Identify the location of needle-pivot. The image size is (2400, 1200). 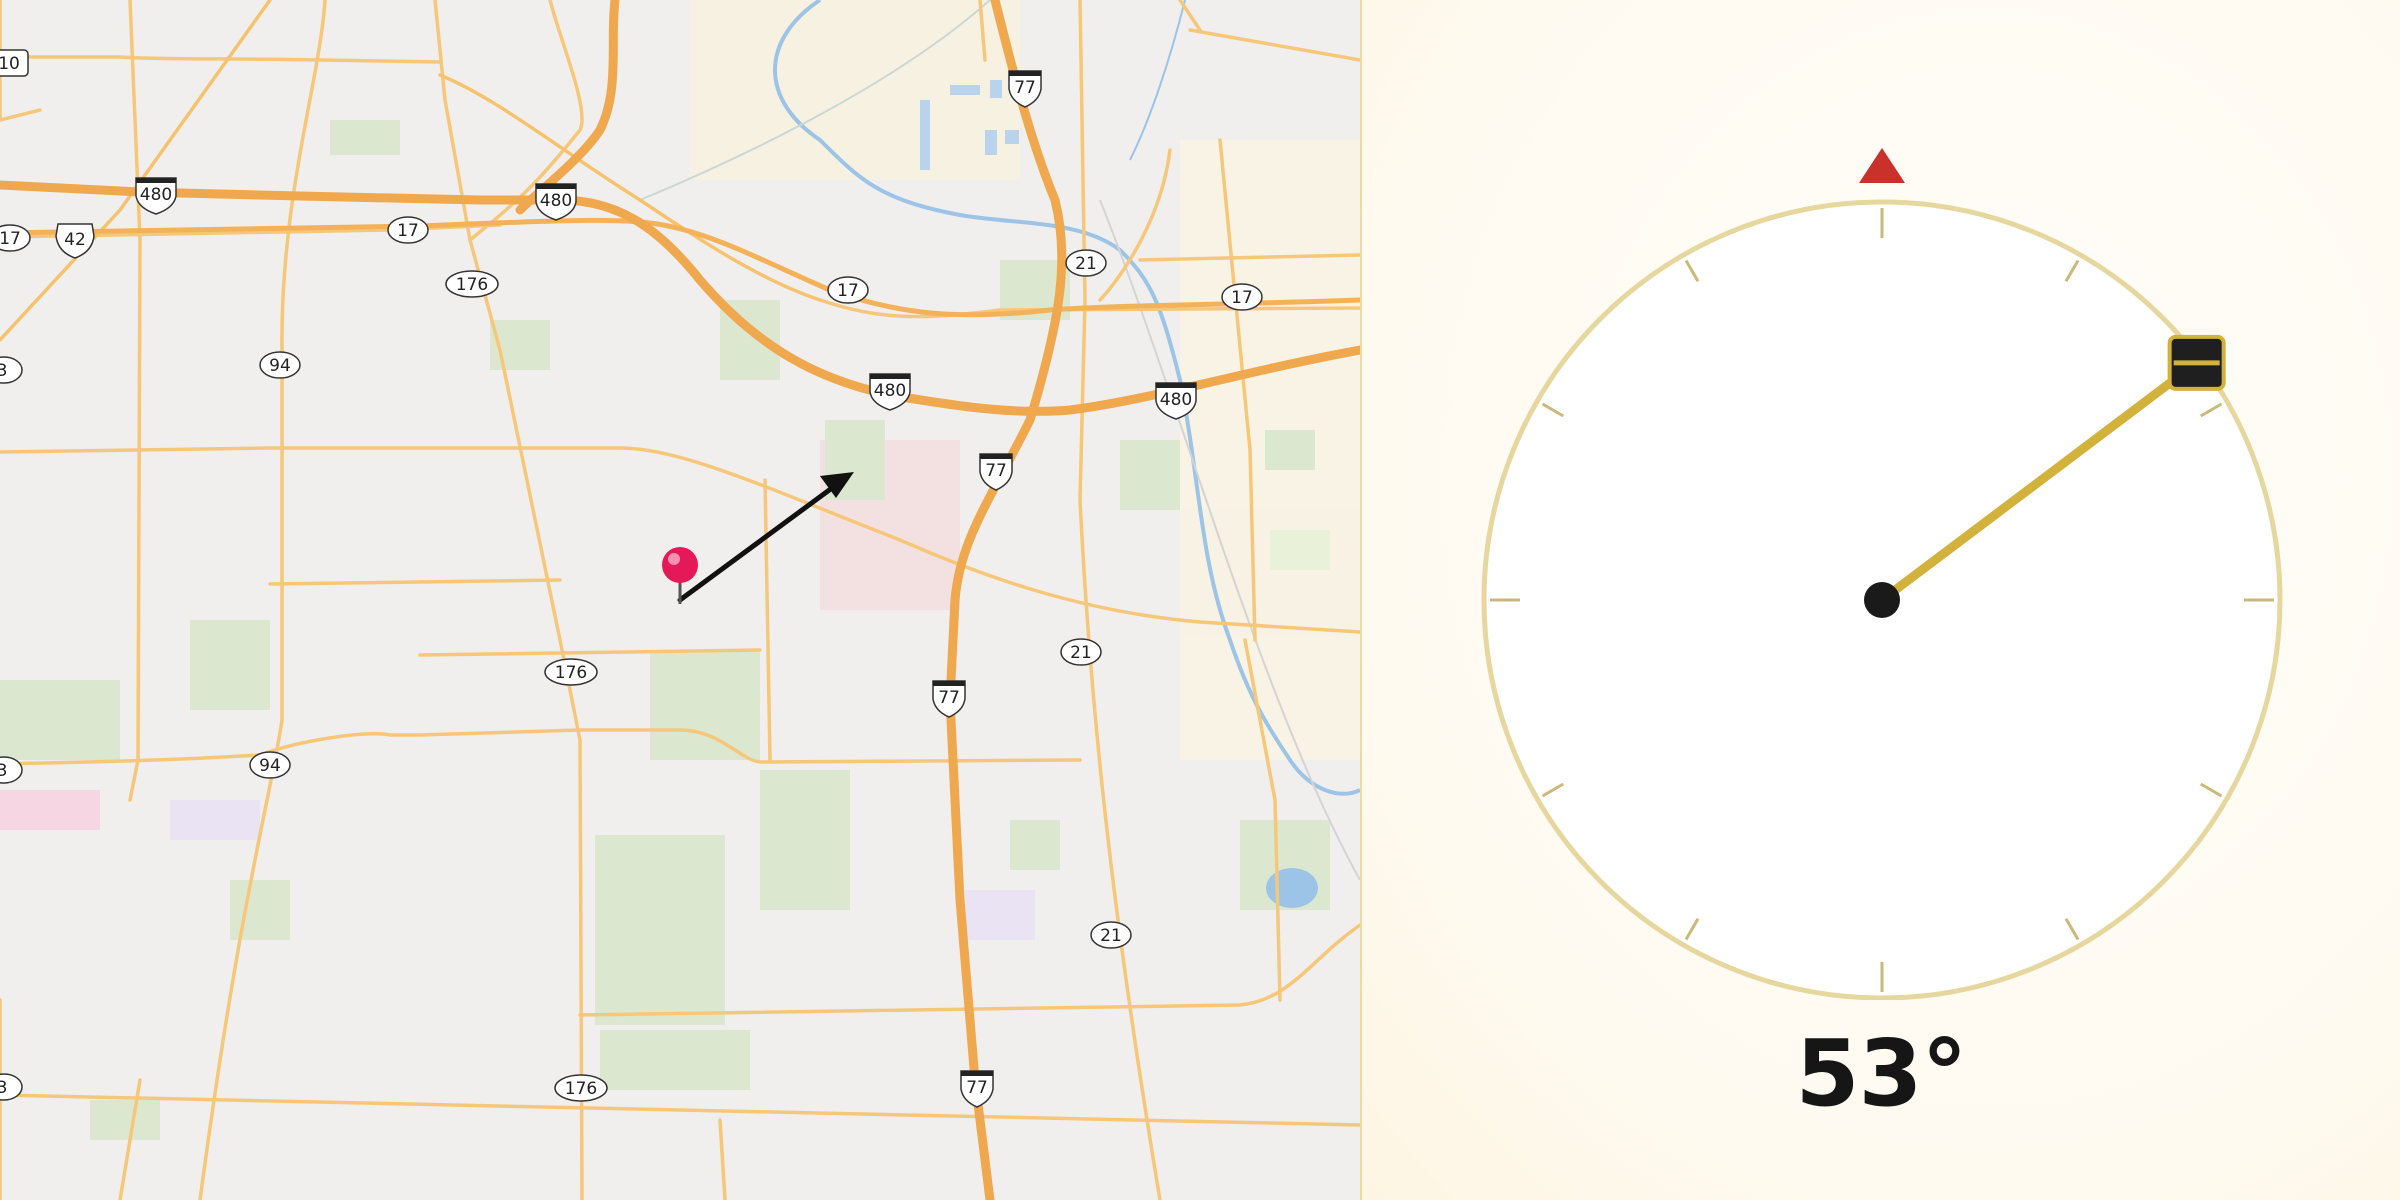
(1882, 600).